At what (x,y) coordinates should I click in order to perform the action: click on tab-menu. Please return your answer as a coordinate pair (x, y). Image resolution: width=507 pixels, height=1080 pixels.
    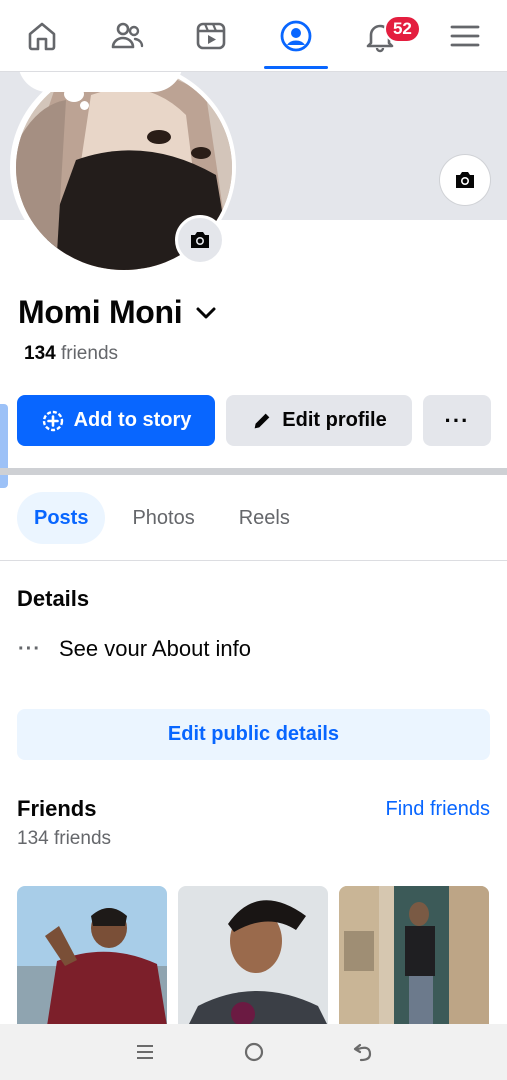
    Looking at the image, I should click on (465, 35).